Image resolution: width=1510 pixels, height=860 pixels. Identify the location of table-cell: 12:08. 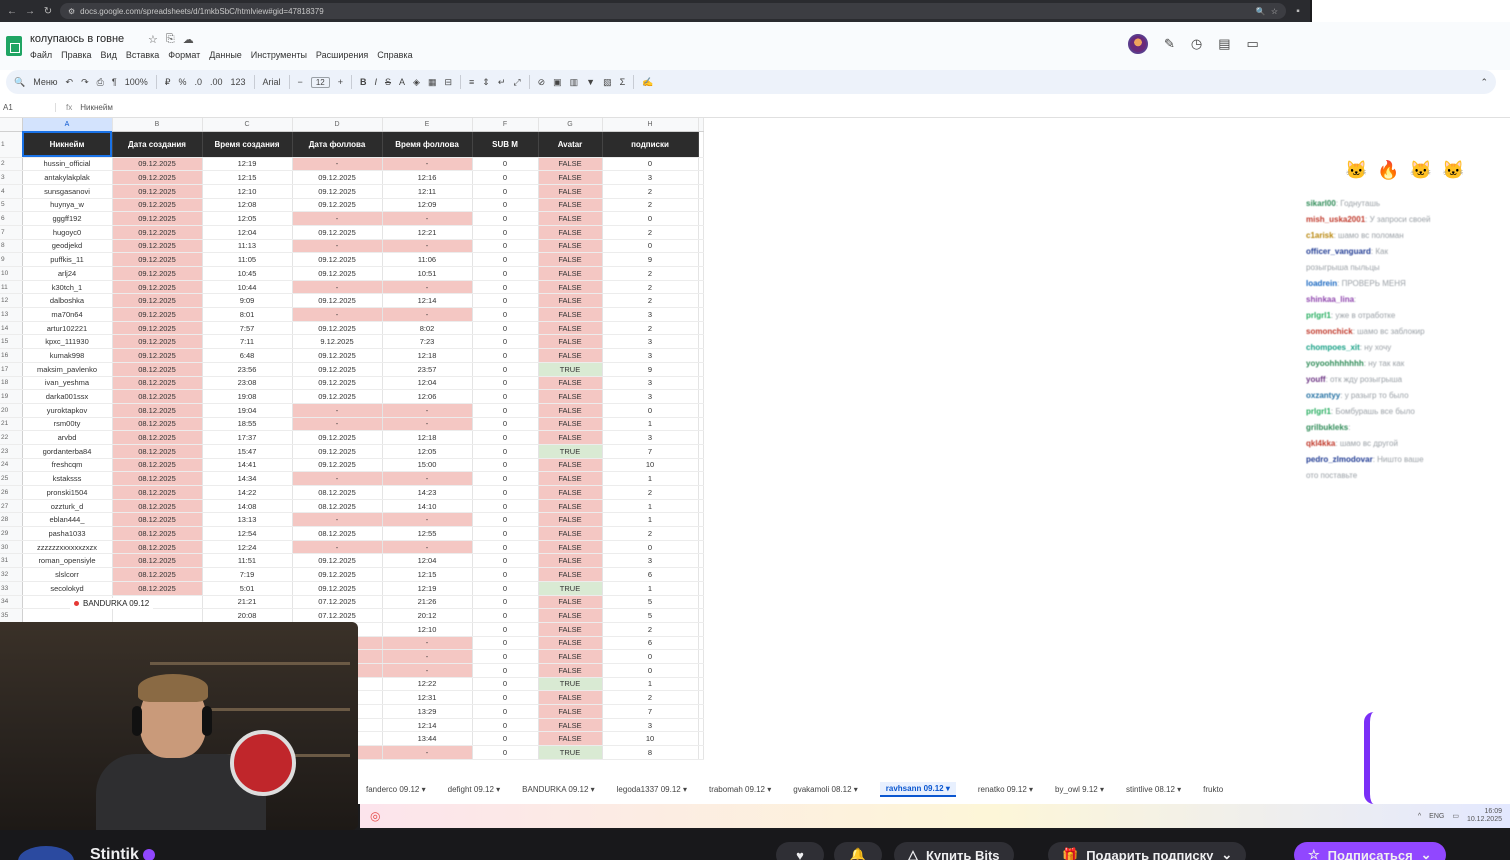
(247, 205).